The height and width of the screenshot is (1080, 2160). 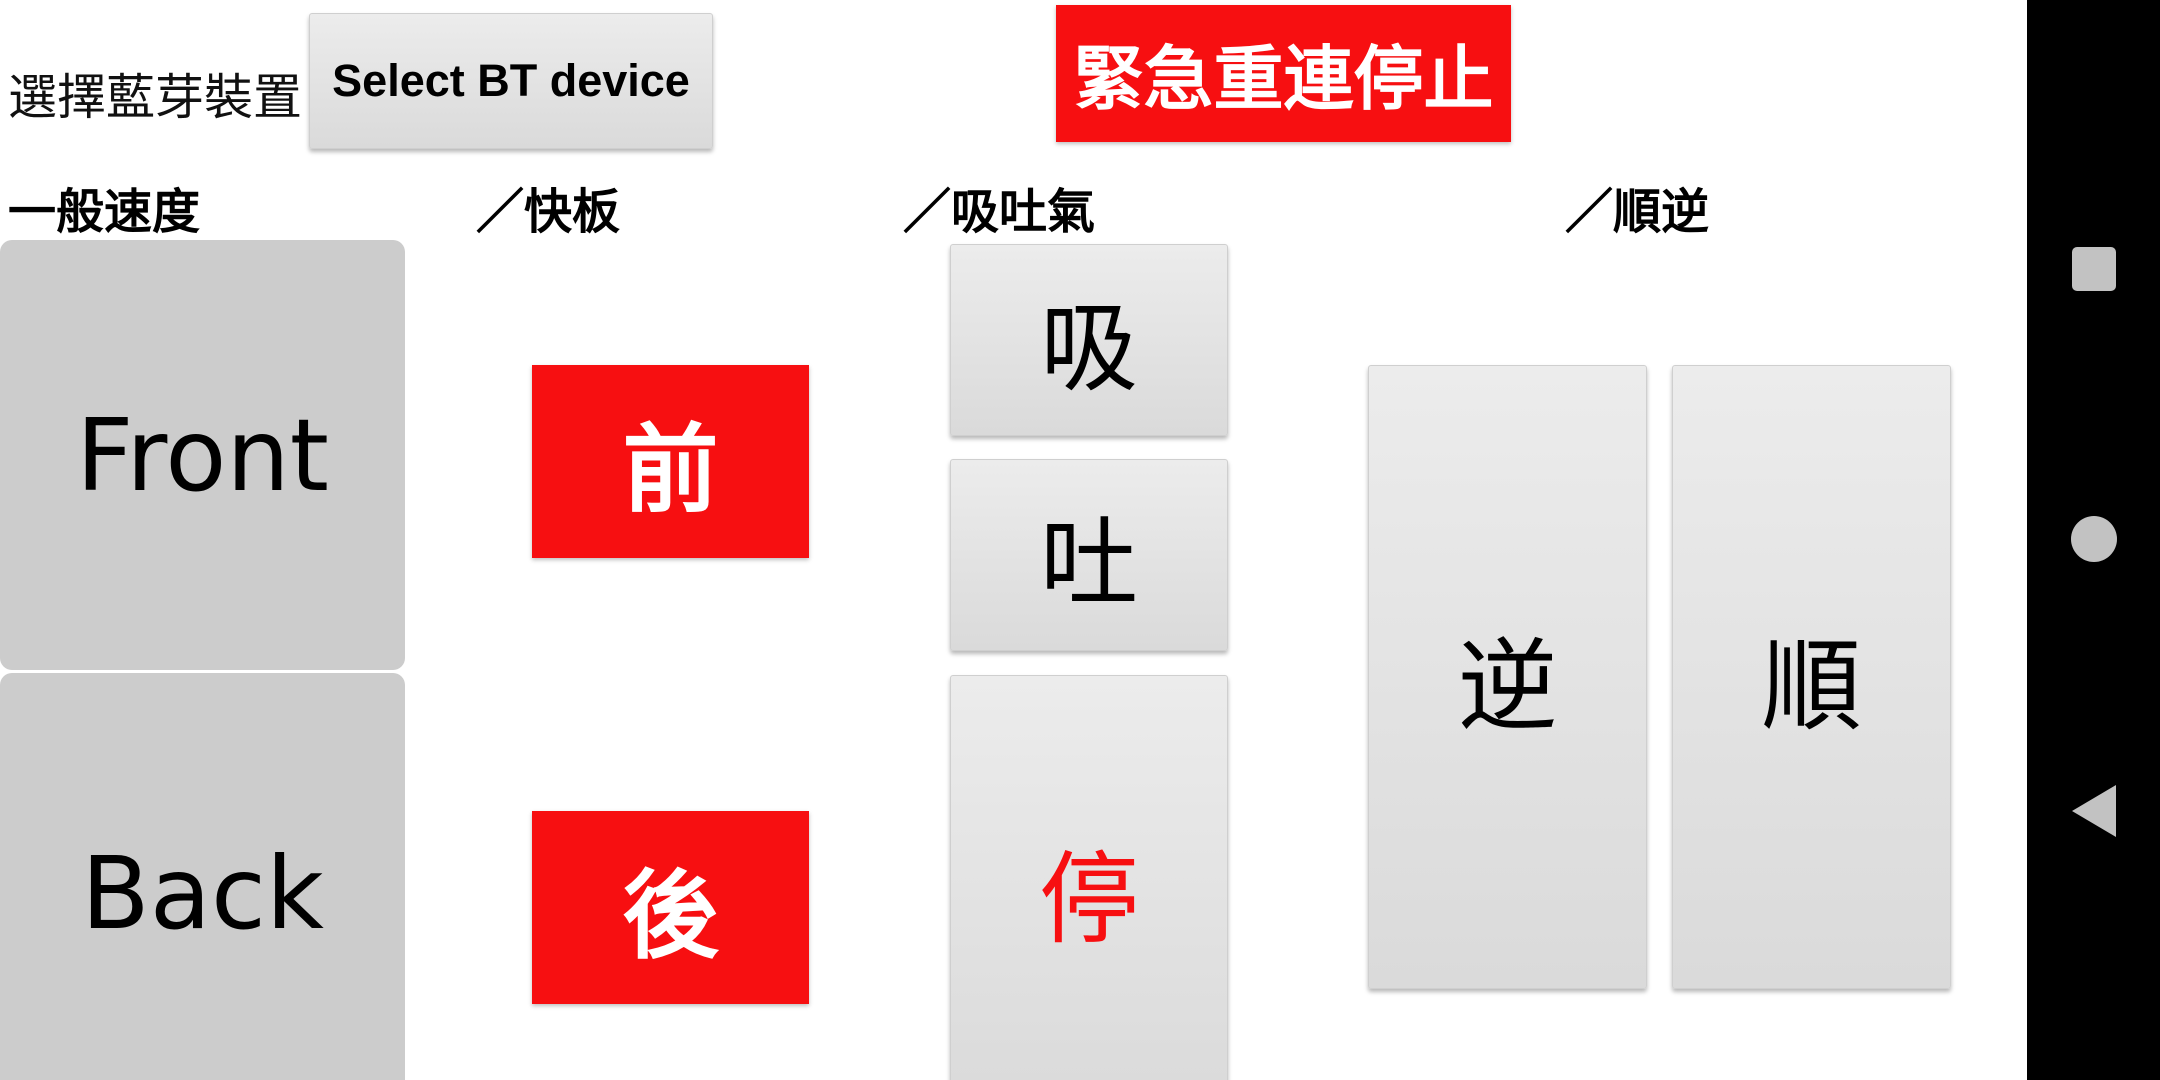 I want to click on front-button: Front, so click(x=202, y=455).